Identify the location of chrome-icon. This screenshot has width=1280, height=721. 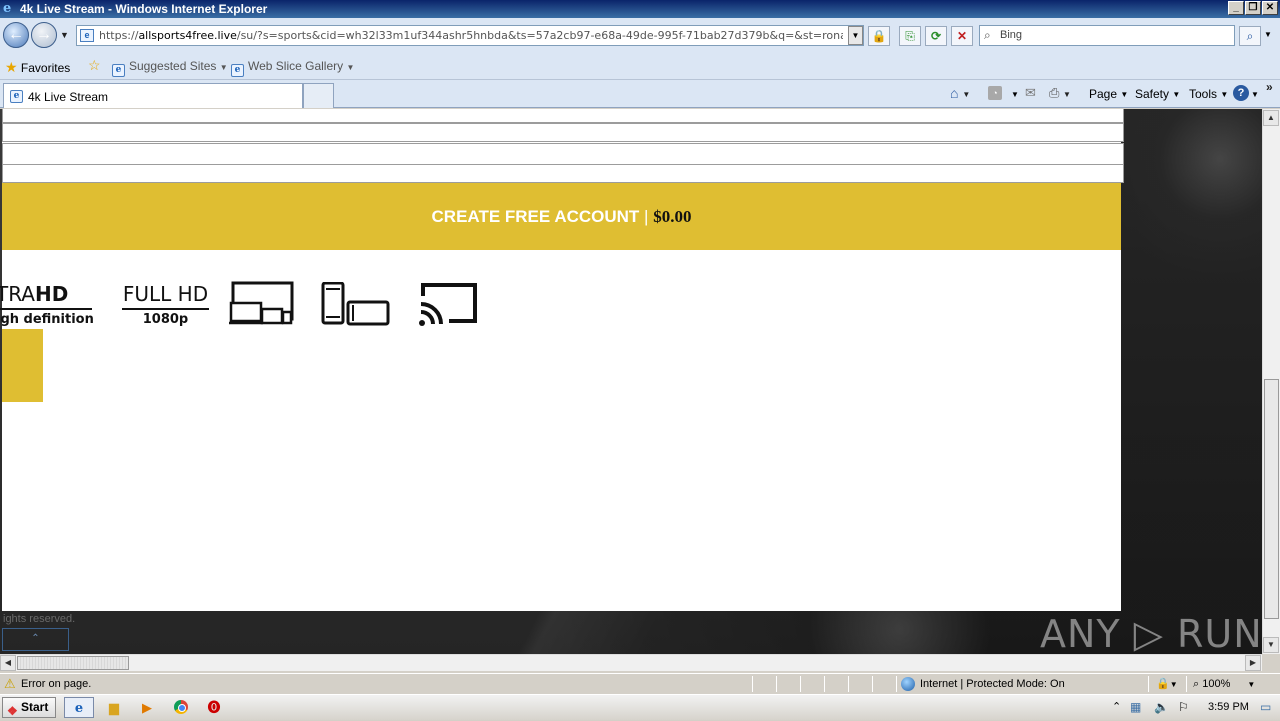
(181, 707).